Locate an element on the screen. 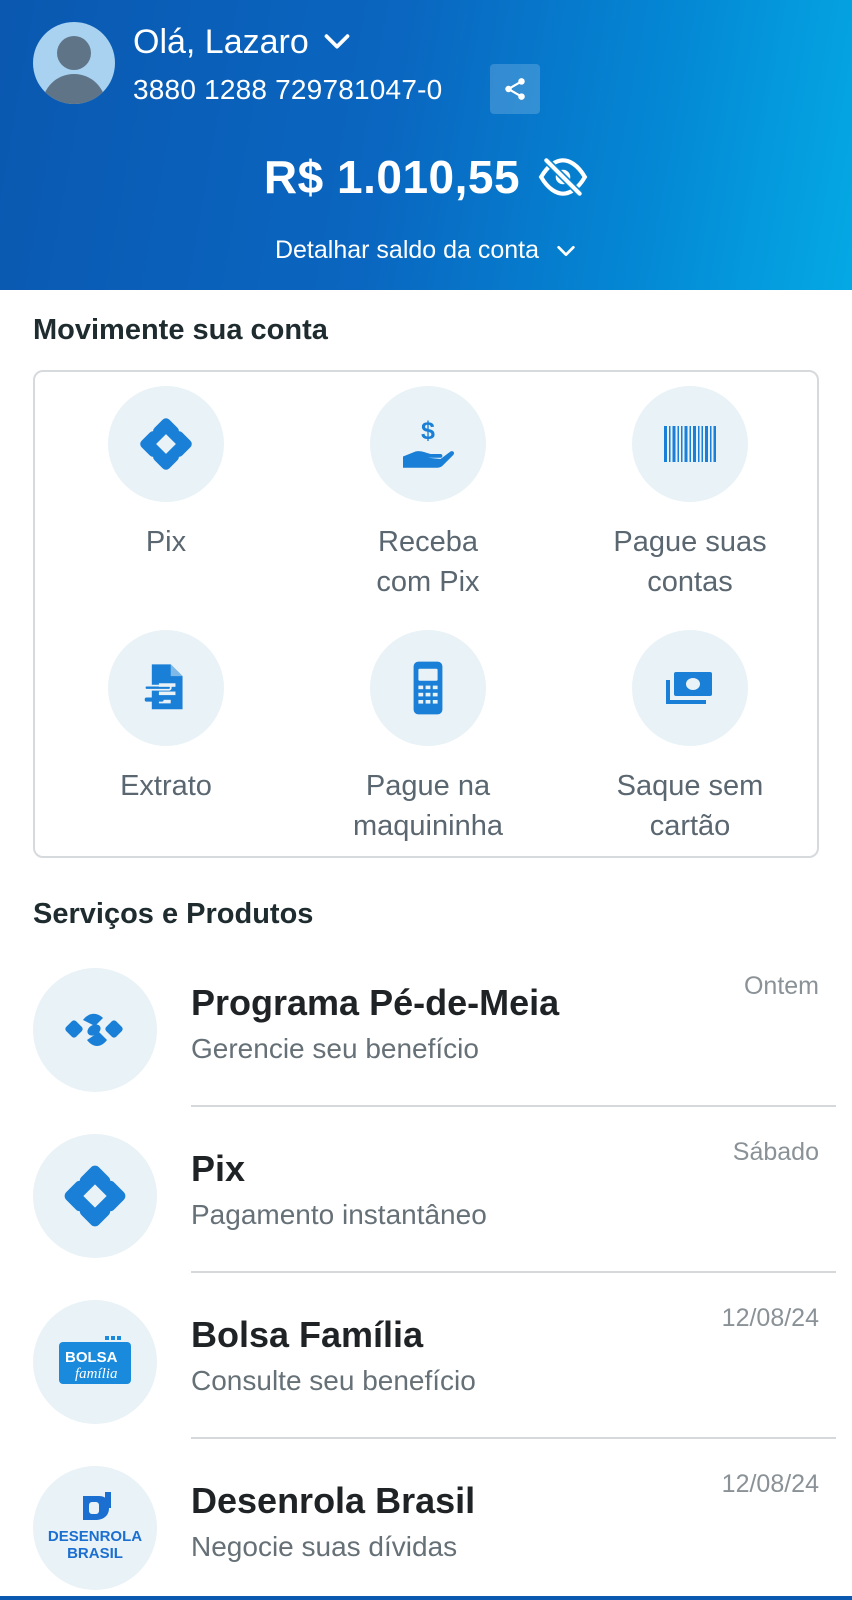  action-extrato: Extrato is located at coordinates (166, 738).